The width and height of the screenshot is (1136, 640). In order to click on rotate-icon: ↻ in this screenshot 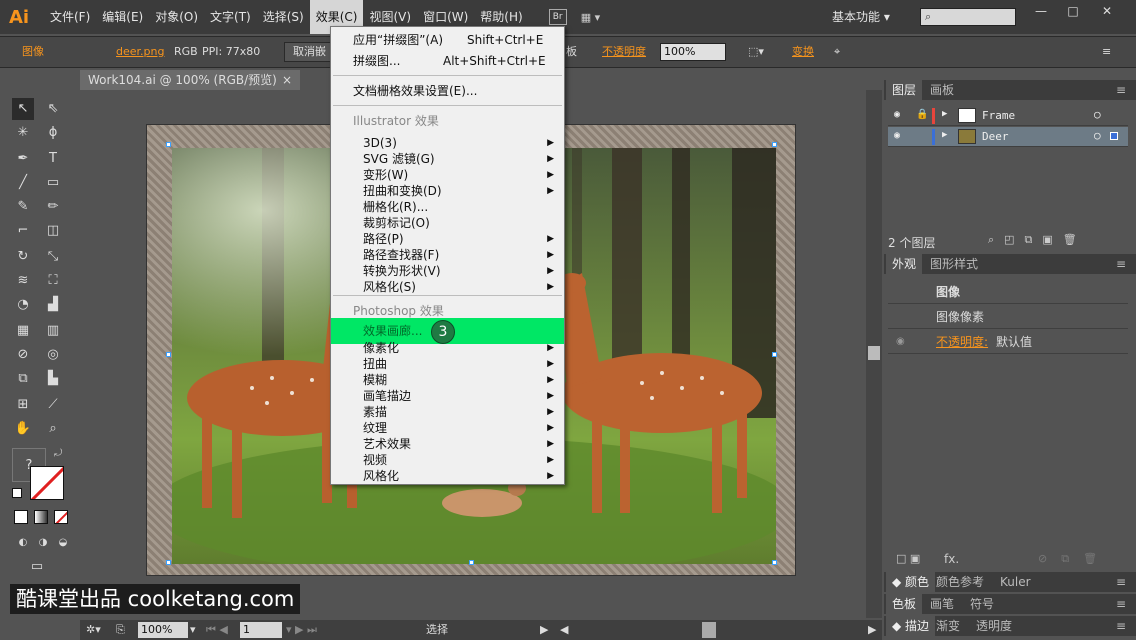, I will do `click(23, 257)`.